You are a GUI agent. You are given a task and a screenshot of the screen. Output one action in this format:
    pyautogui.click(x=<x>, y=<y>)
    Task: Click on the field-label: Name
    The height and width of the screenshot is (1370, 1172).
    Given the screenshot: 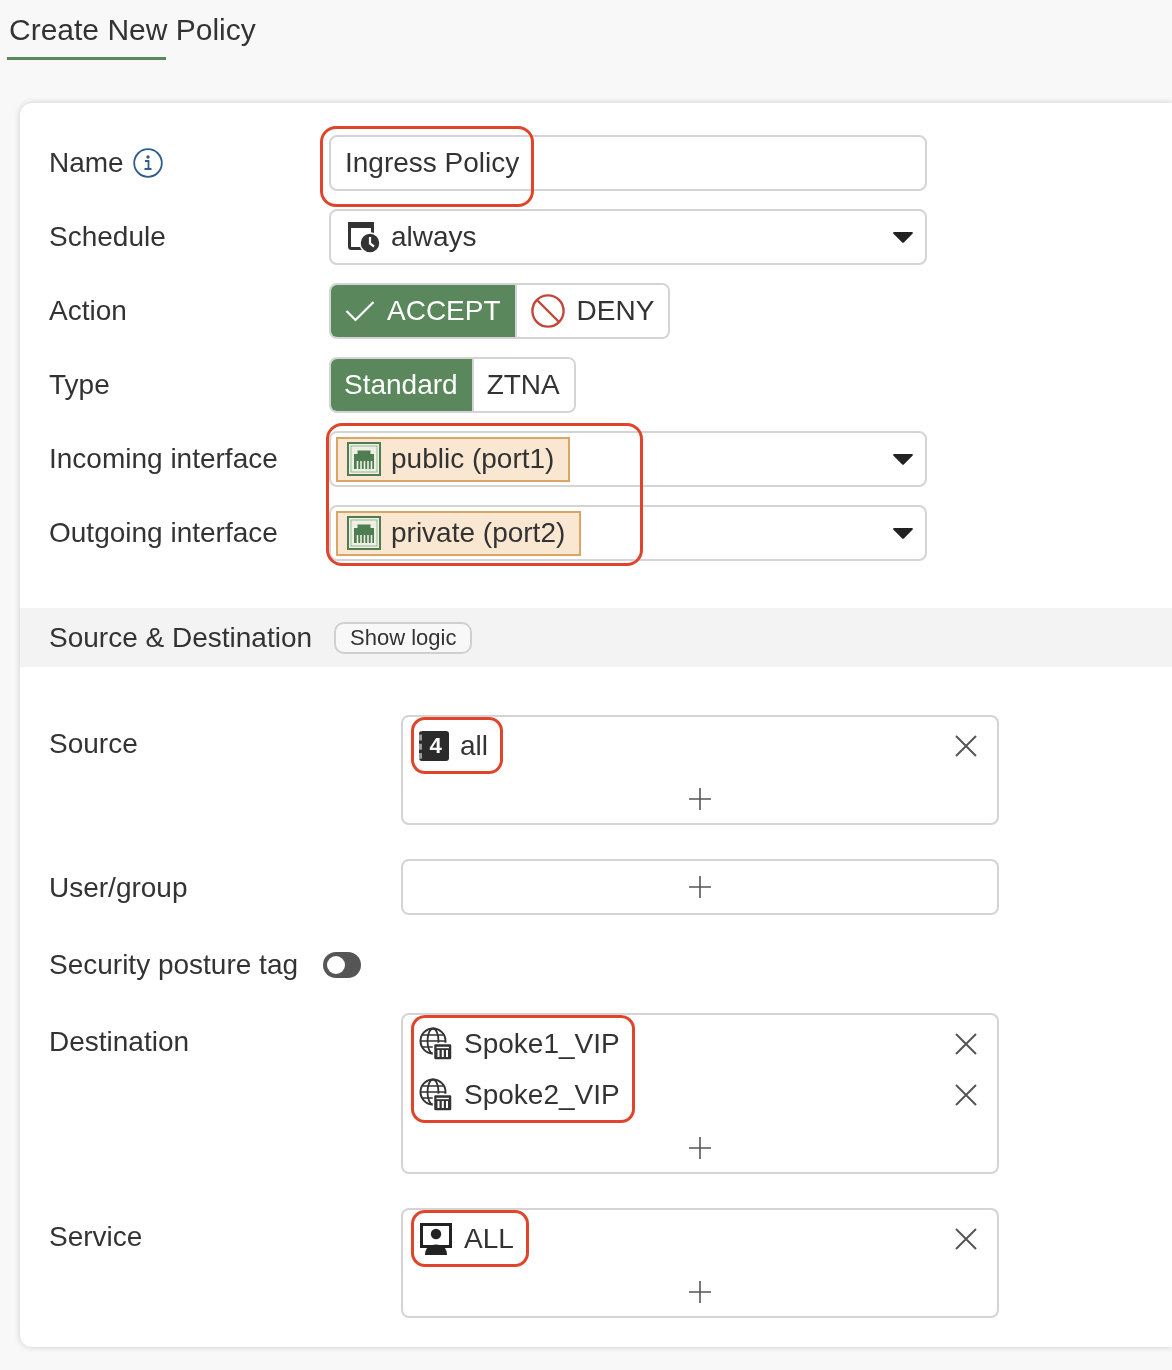 What is the action you would take?
    pyautogui.click(x=86, y=163)
    